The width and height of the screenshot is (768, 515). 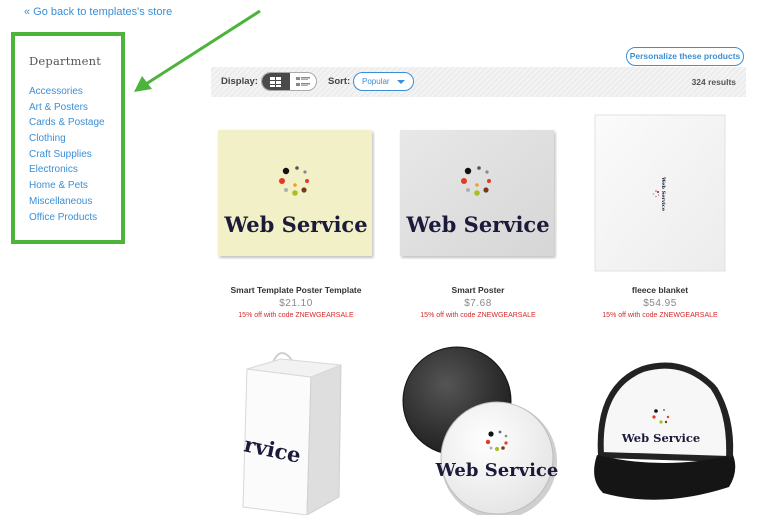 I want to click on personalize-products-button: Personalize these products, so click(x=685, y=56).